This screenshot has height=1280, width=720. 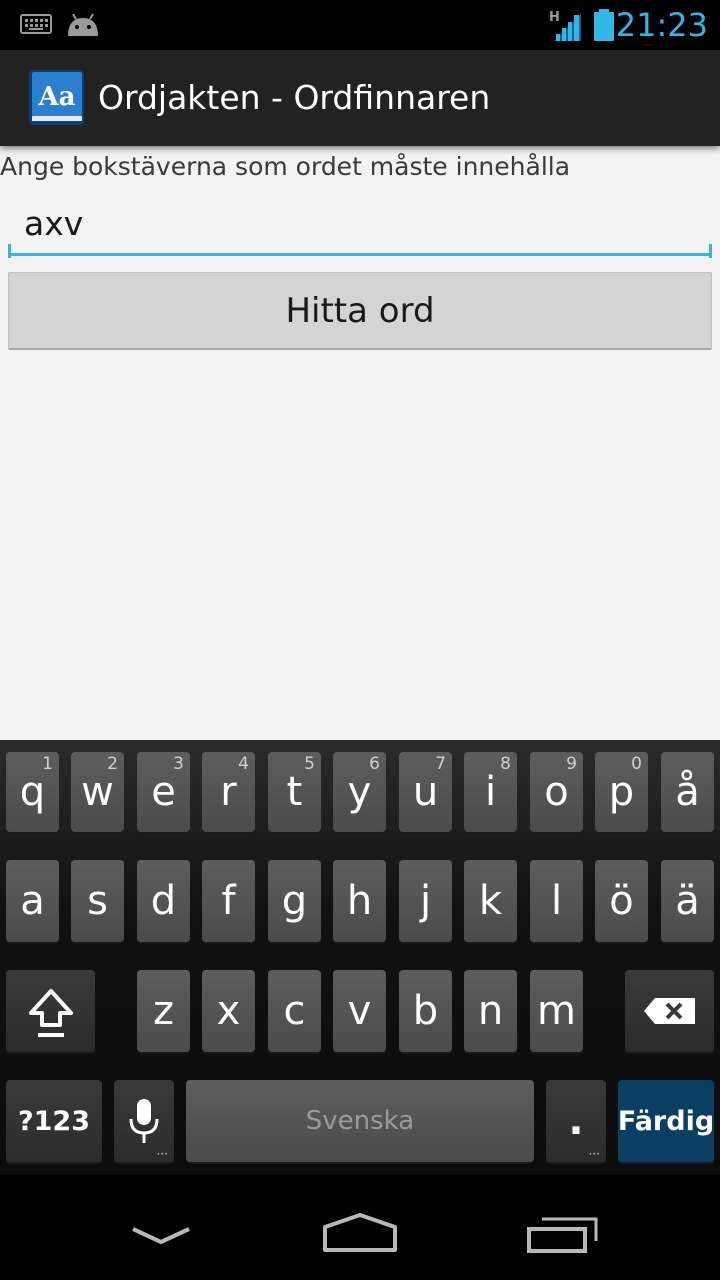 I want to click on key-n: n, so click(x=490, y=1011).